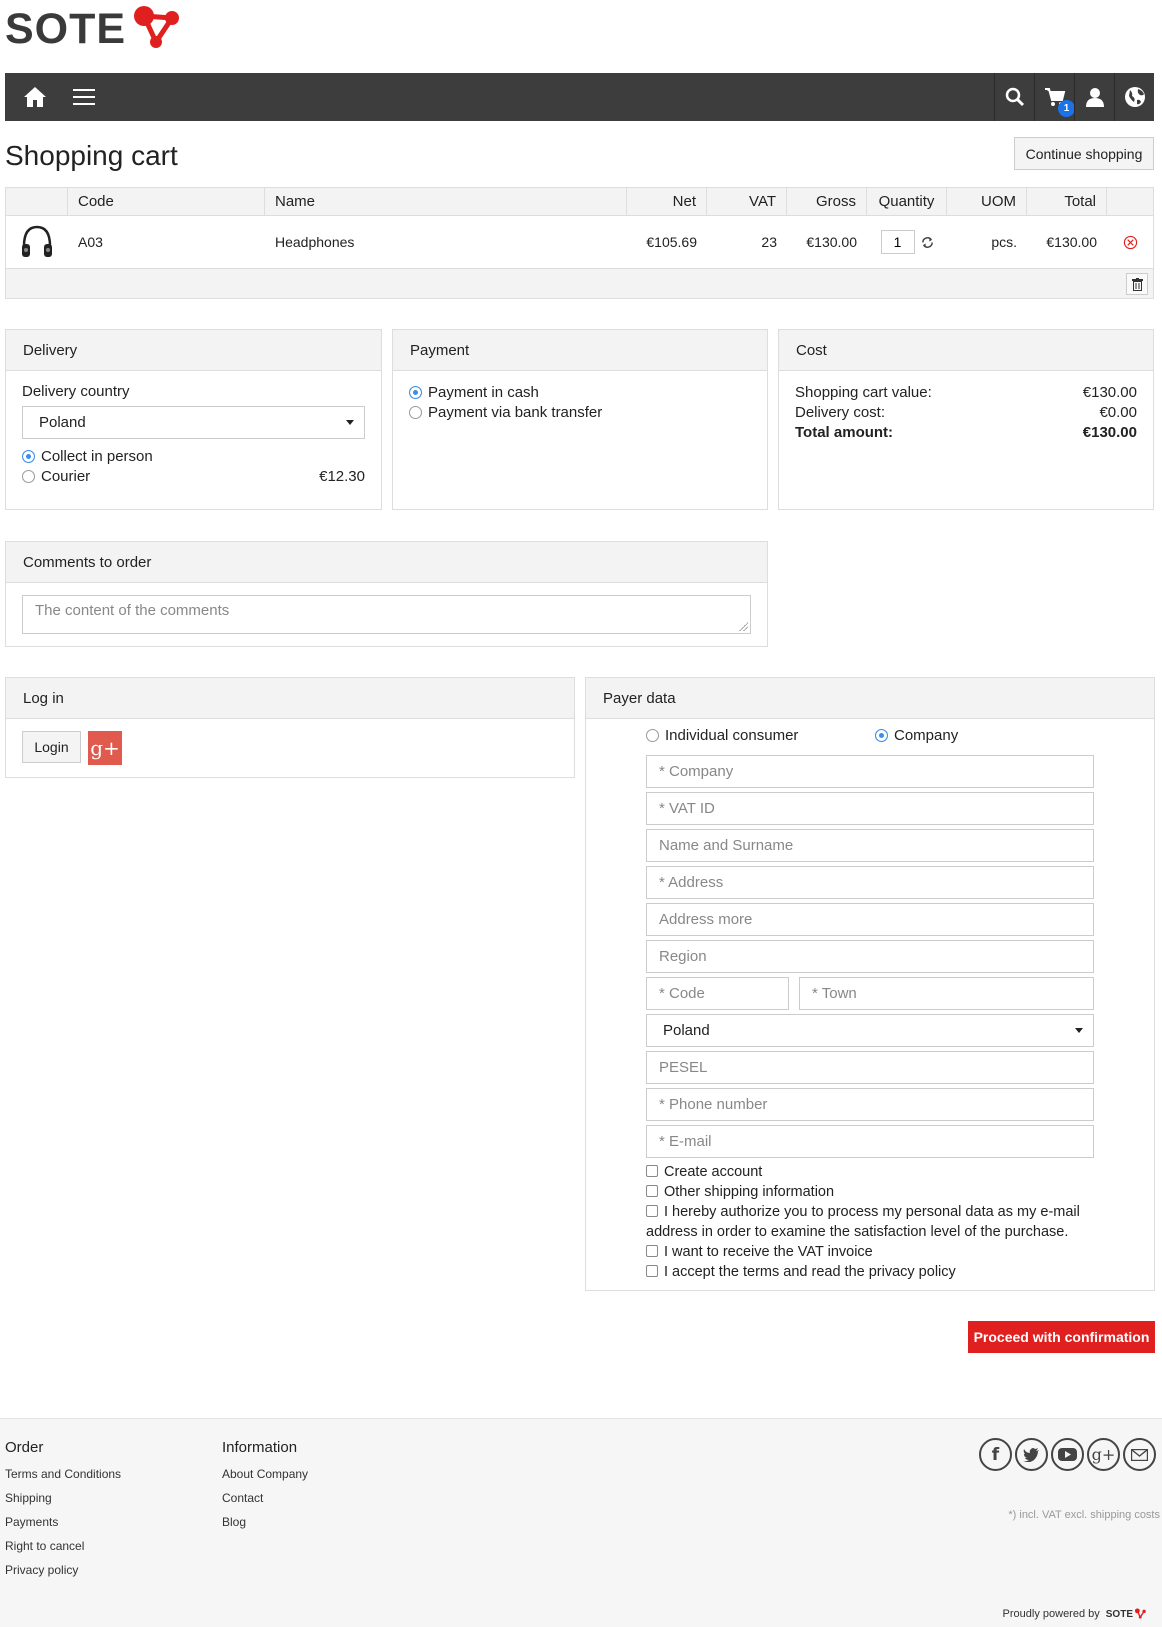 The height and width of the screenshot is (1627, 1162). What do you see at coordinates (193, 477) in the screenshot?
I see `delivery-option-courier: Courier €12.30` at bounding box center [193, 477].